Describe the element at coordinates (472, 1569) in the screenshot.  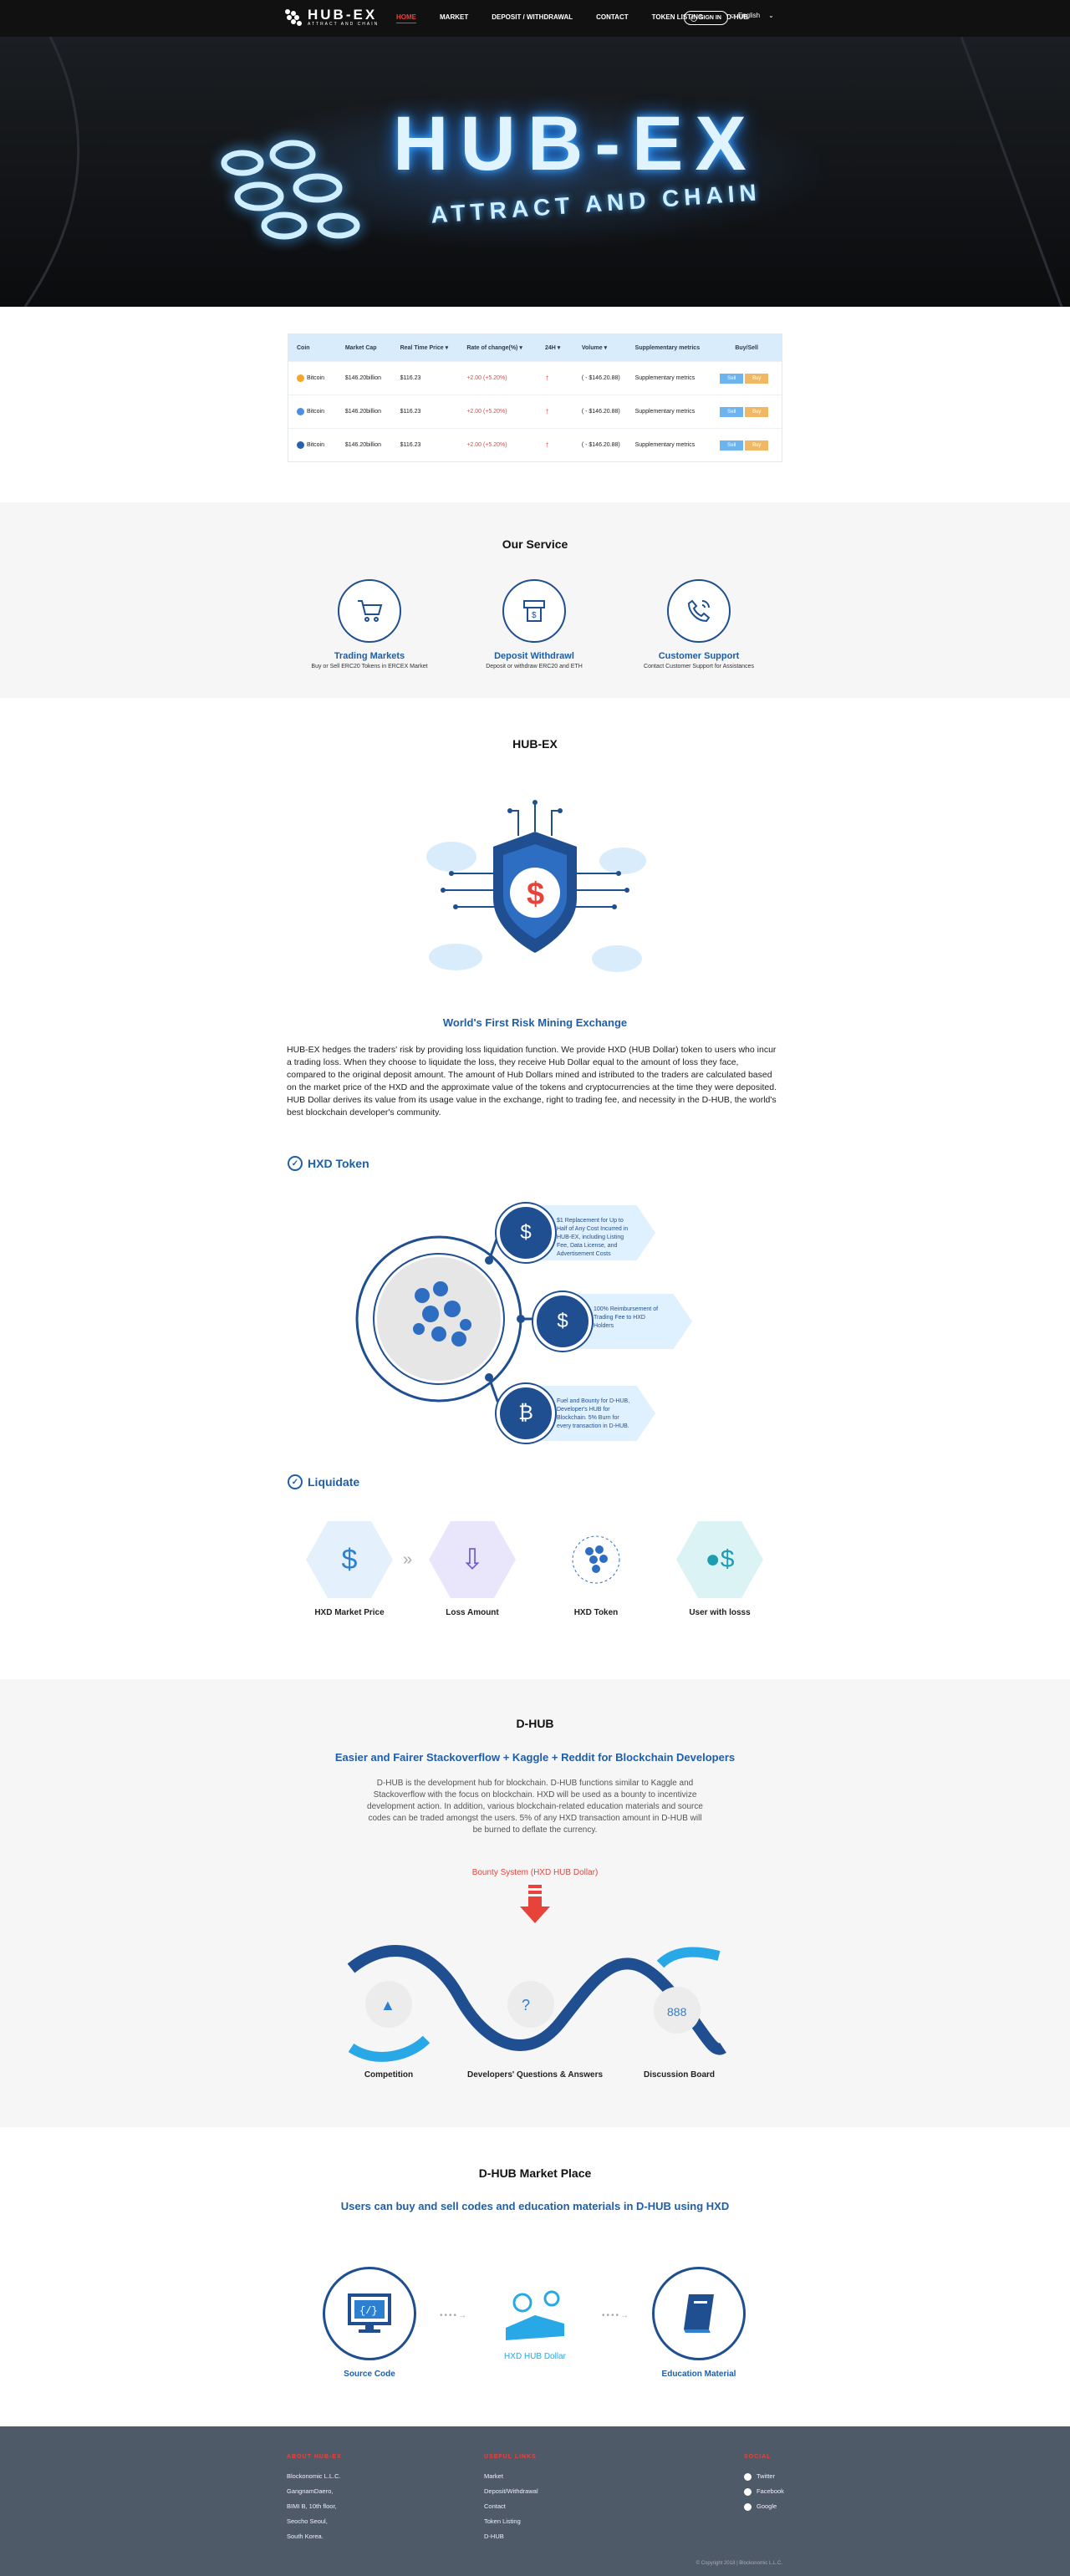
I see `liquidate-item: ⇩ Loss Amount` at that location.